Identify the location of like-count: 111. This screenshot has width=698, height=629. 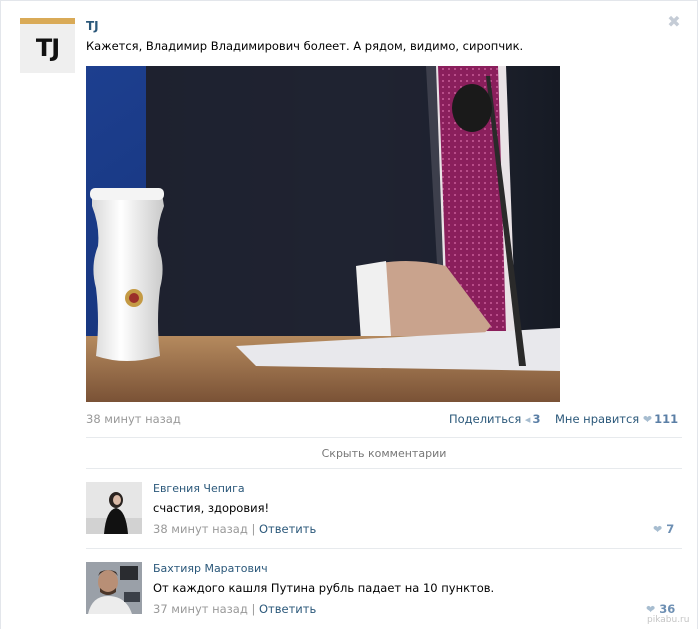
(666, 419).